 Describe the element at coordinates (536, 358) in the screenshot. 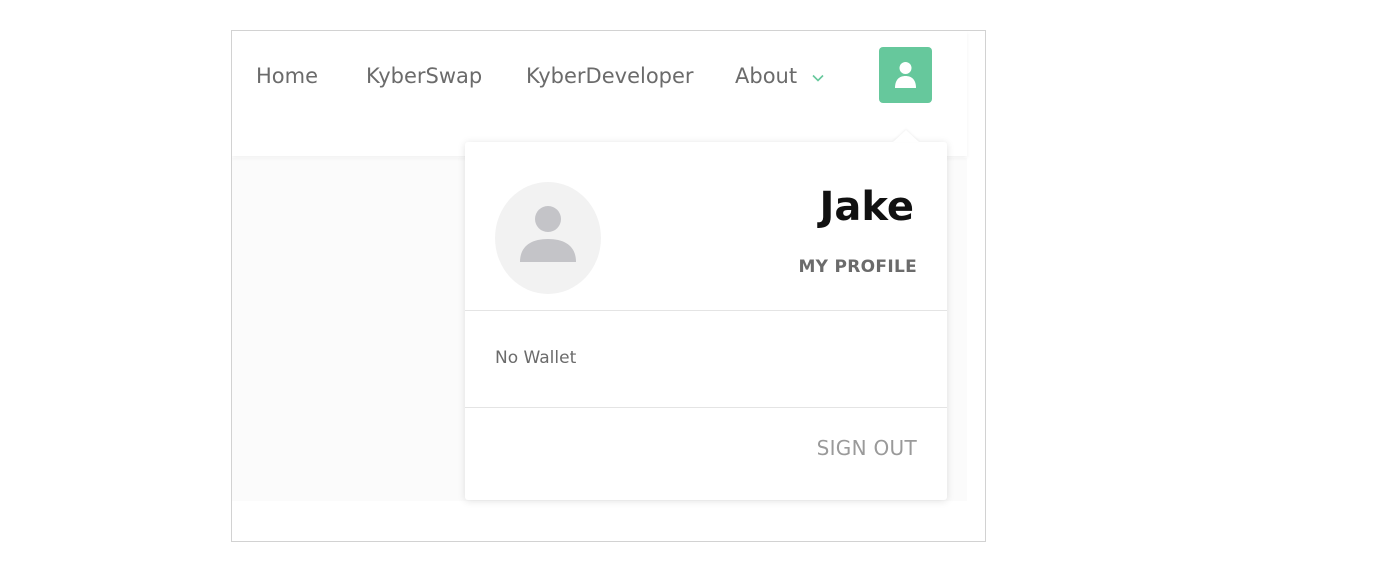

I see `wallet-status: No Wallet` at that location.